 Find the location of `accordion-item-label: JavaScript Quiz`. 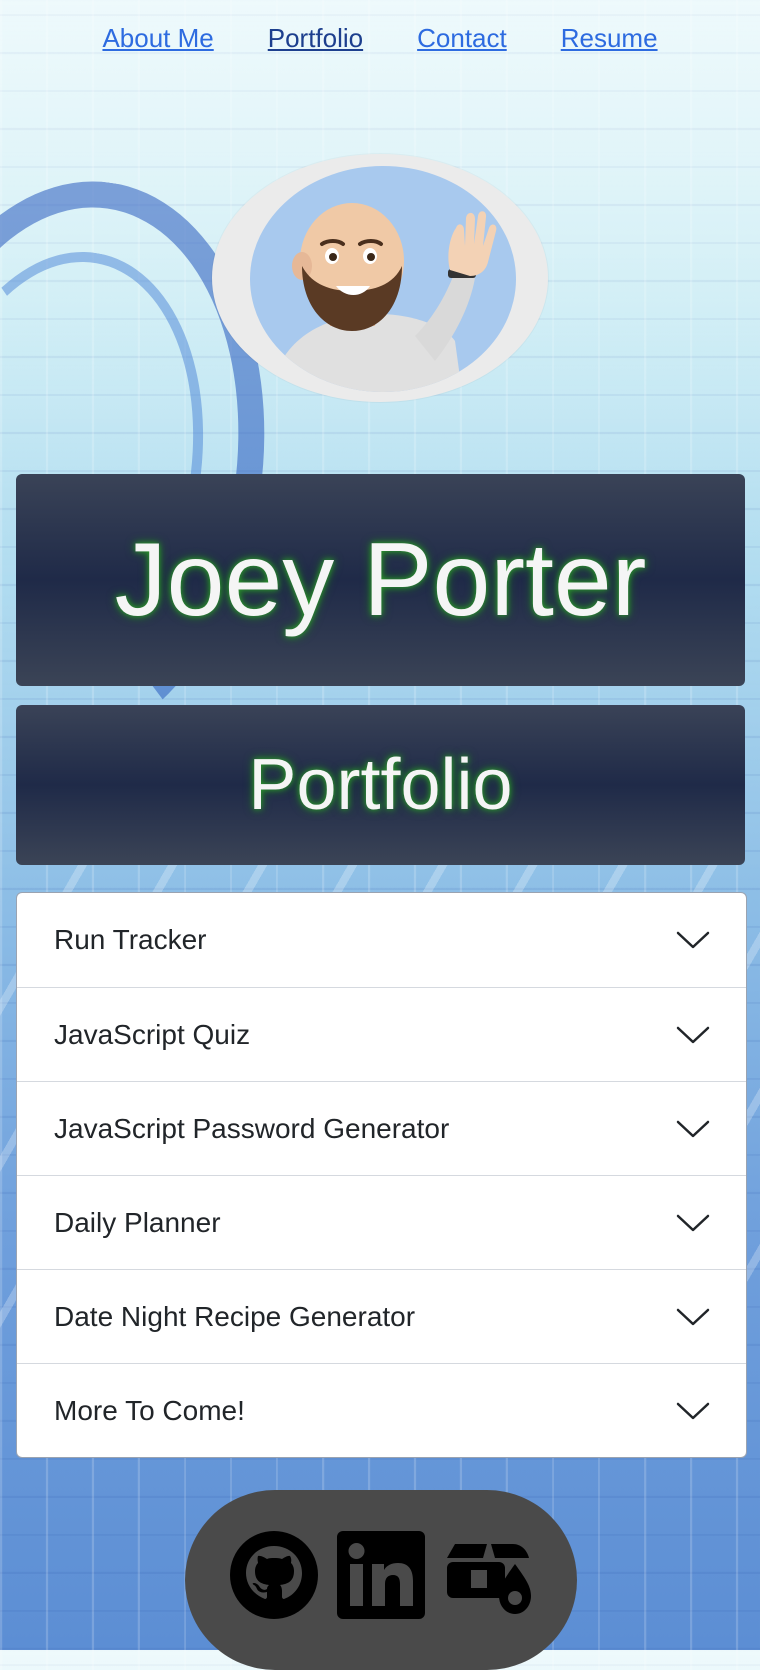

accordion-item-label: JavaScript Quiz is located at coordinates (152, 1034).